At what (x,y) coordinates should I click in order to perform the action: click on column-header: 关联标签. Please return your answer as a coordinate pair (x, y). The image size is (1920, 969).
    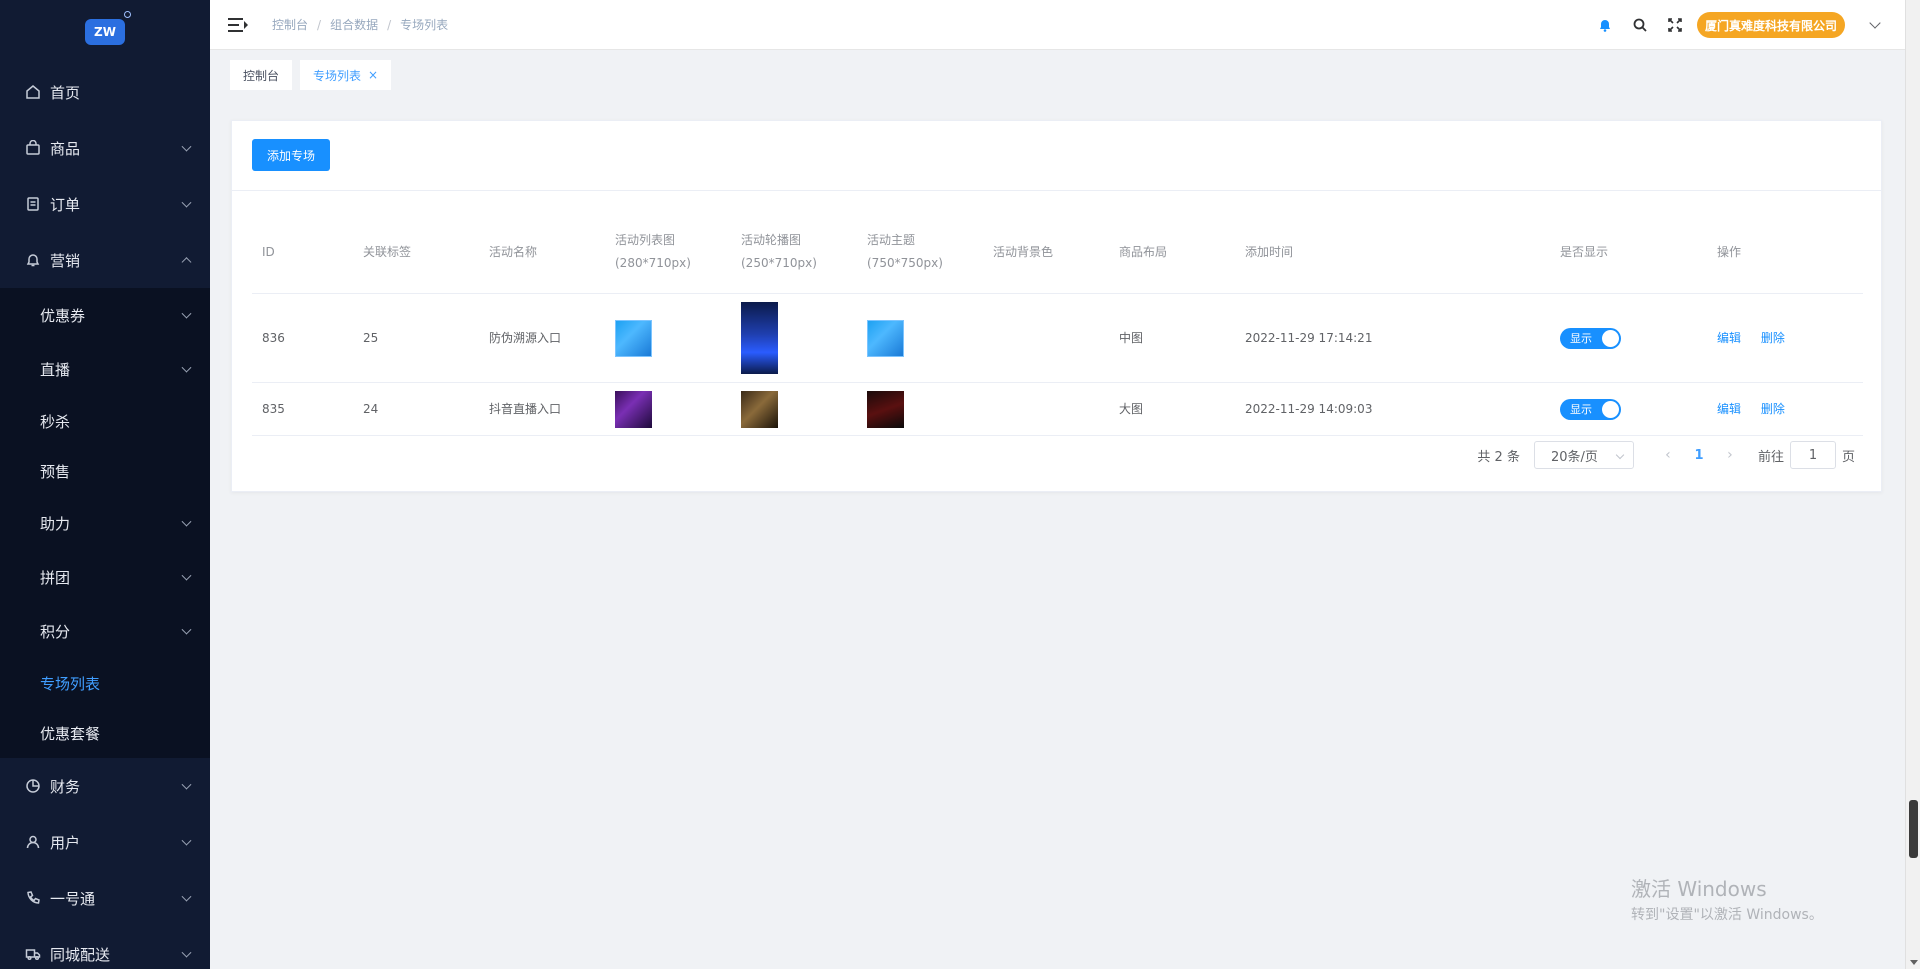
    Looking at the image, I should click on (387, 251).